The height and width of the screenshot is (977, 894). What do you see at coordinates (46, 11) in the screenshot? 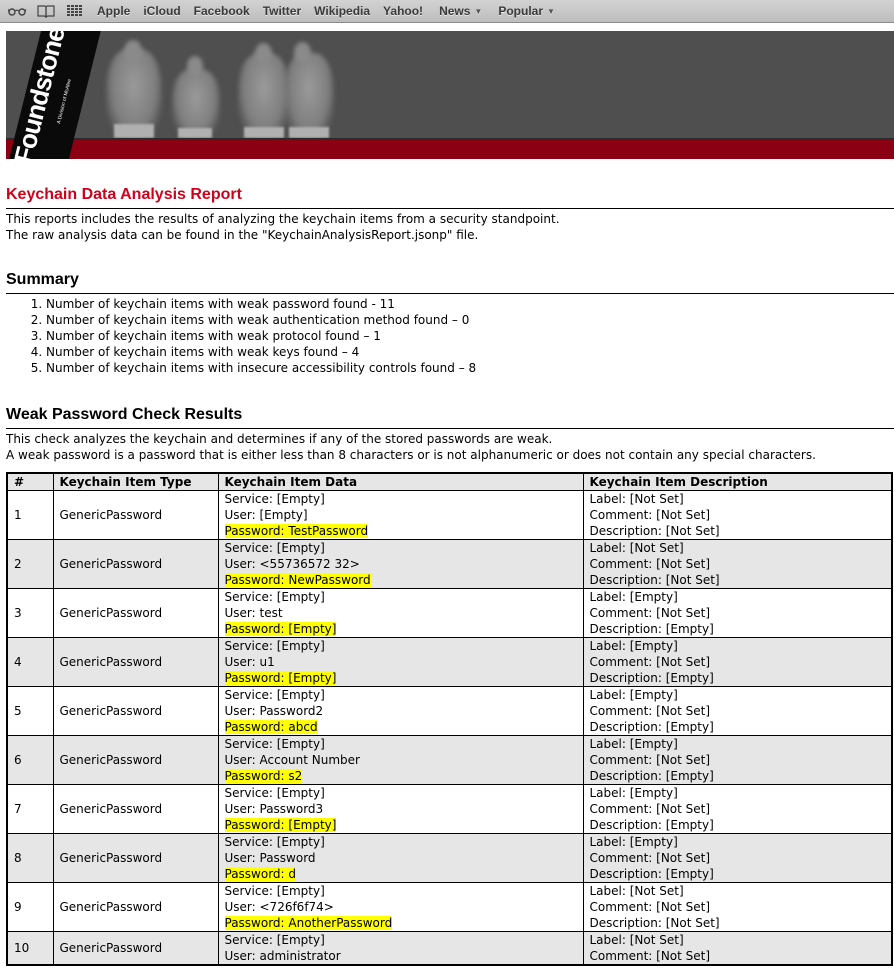
I see `bookmarks-icon` at bounding box center [46, 11].